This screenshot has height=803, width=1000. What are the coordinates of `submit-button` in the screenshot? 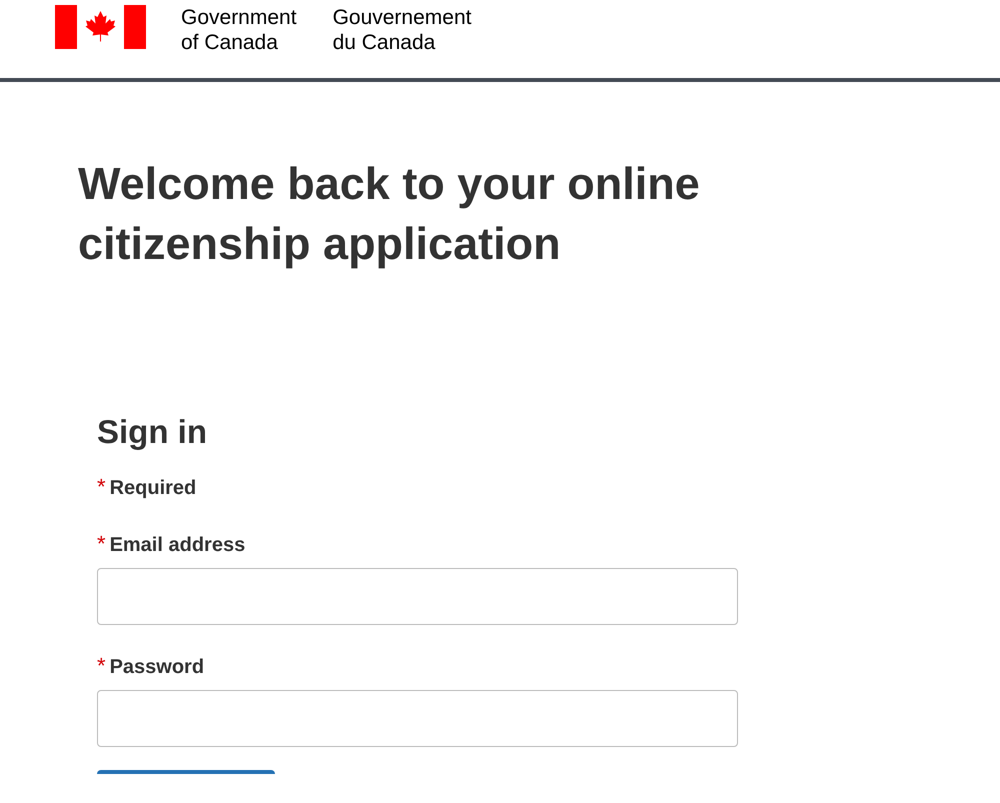 It's located at (186, 772).